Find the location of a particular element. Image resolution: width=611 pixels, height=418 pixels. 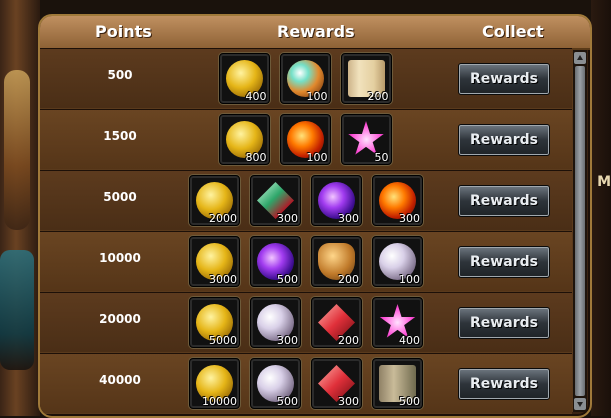

reward-items: 10000 500 300 500 is located at coordinates (306, 383).